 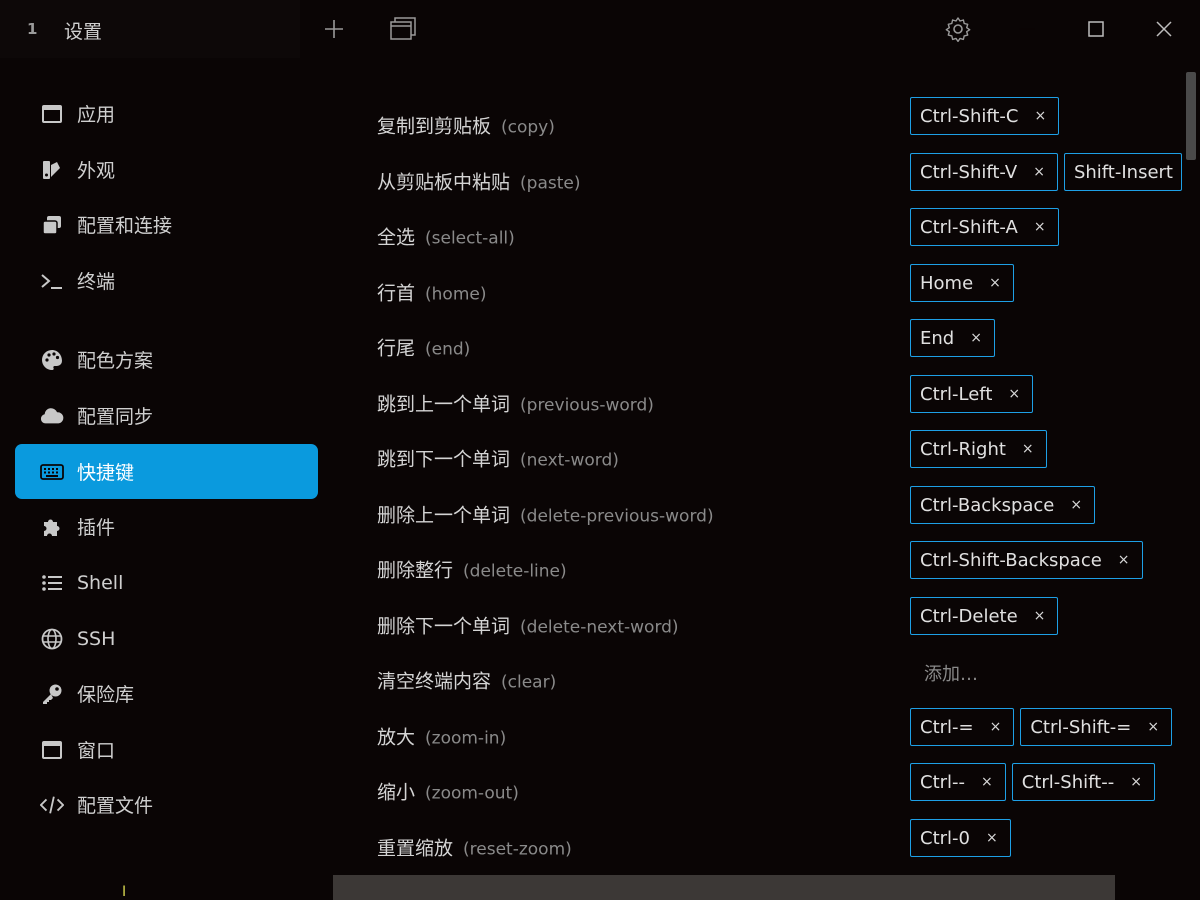 I want to click on hotkey-id: (select-all), so click(x=470, y=238).